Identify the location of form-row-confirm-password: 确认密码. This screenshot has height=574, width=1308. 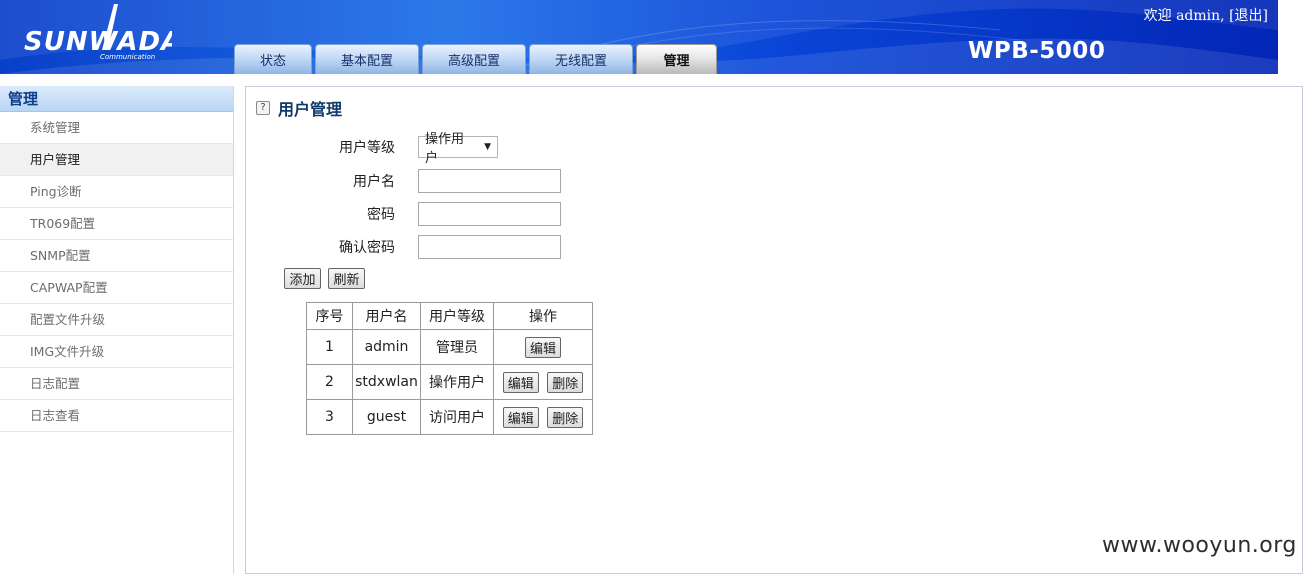
(446, 247).